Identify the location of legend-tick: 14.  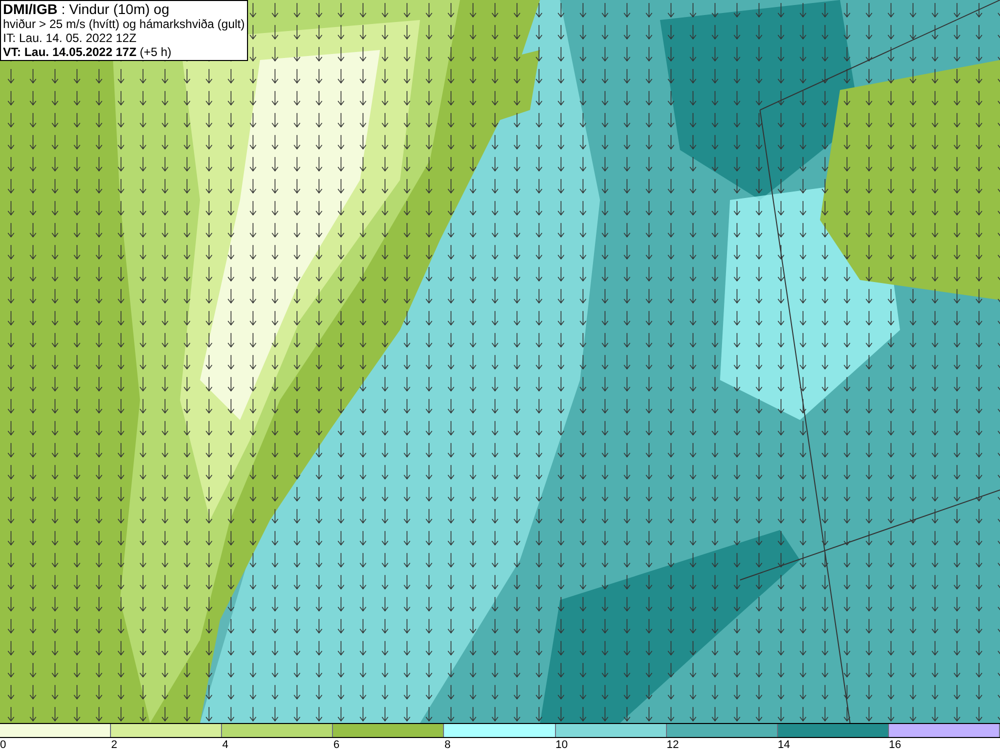
(784, 745).